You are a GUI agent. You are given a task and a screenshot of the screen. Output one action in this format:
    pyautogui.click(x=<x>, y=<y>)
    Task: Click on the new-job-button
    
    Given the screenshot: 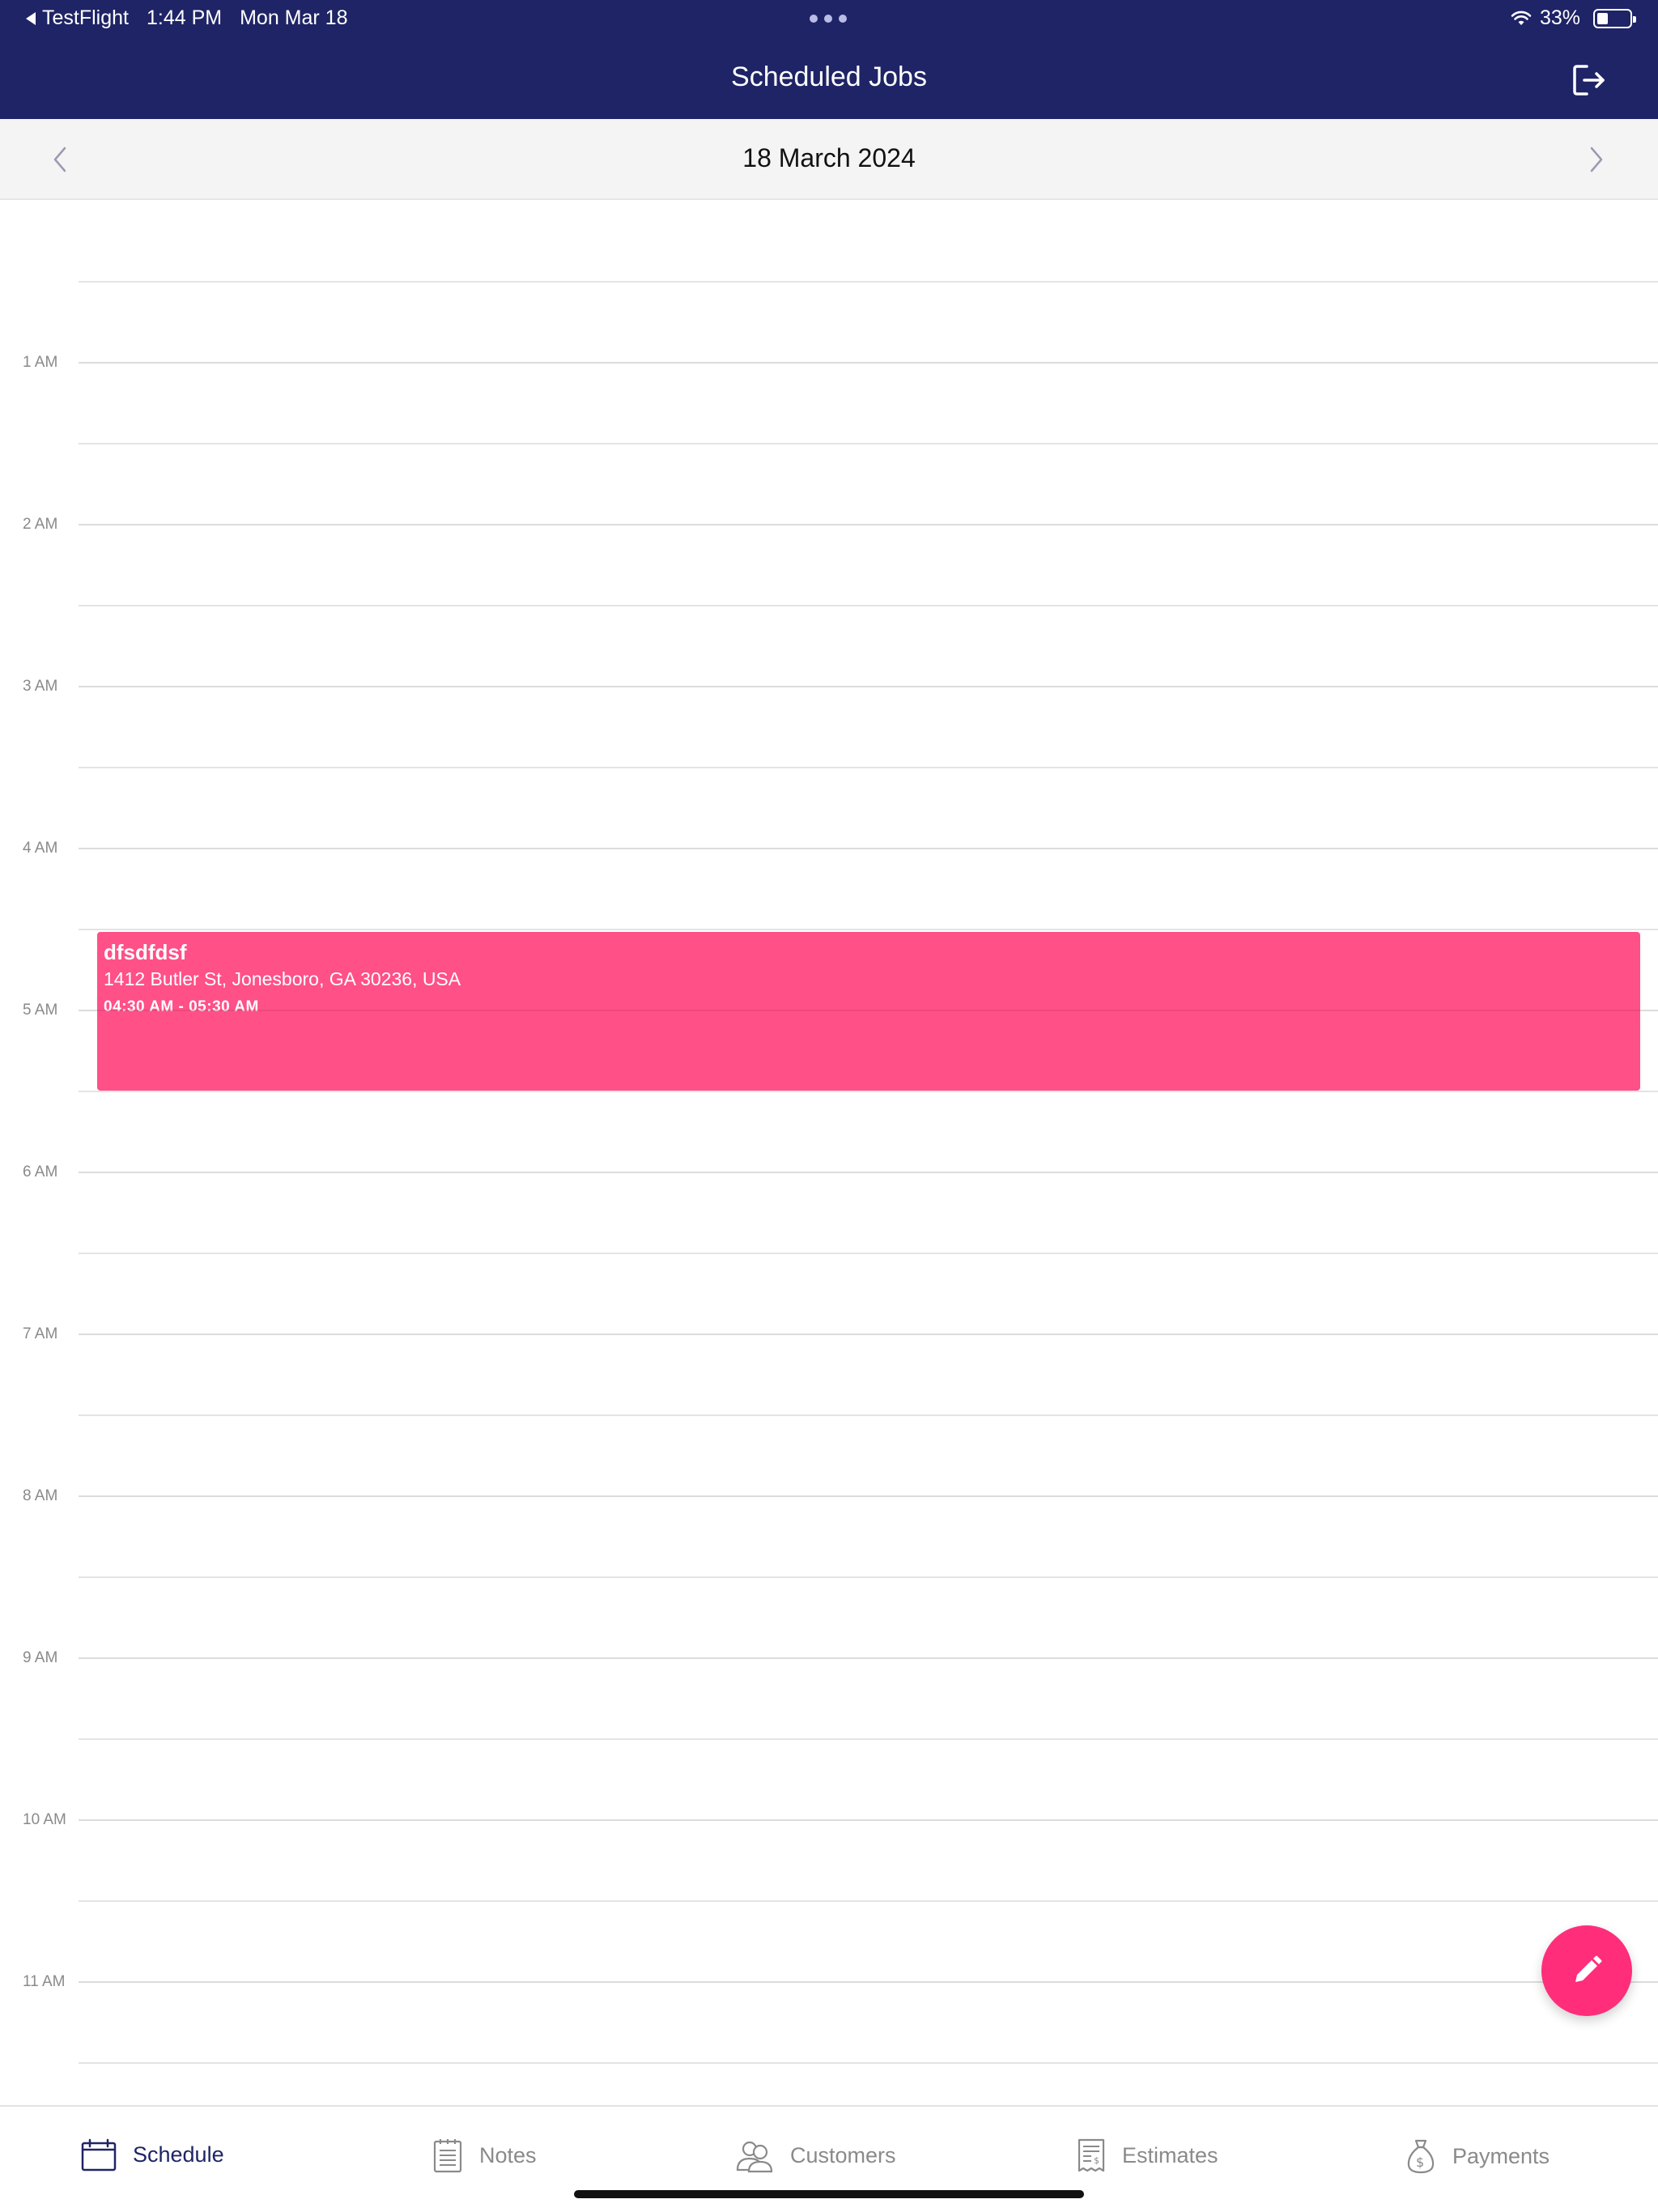 What is the action you would take?
    pyautogui.click(x=1586, y=1971)
    